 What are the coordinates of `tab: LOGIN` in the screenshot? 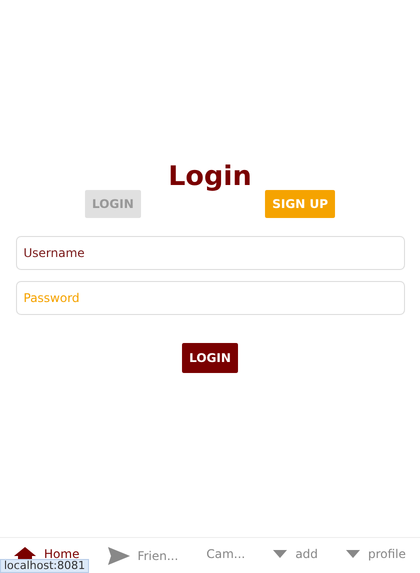 It's located at (113, 204).